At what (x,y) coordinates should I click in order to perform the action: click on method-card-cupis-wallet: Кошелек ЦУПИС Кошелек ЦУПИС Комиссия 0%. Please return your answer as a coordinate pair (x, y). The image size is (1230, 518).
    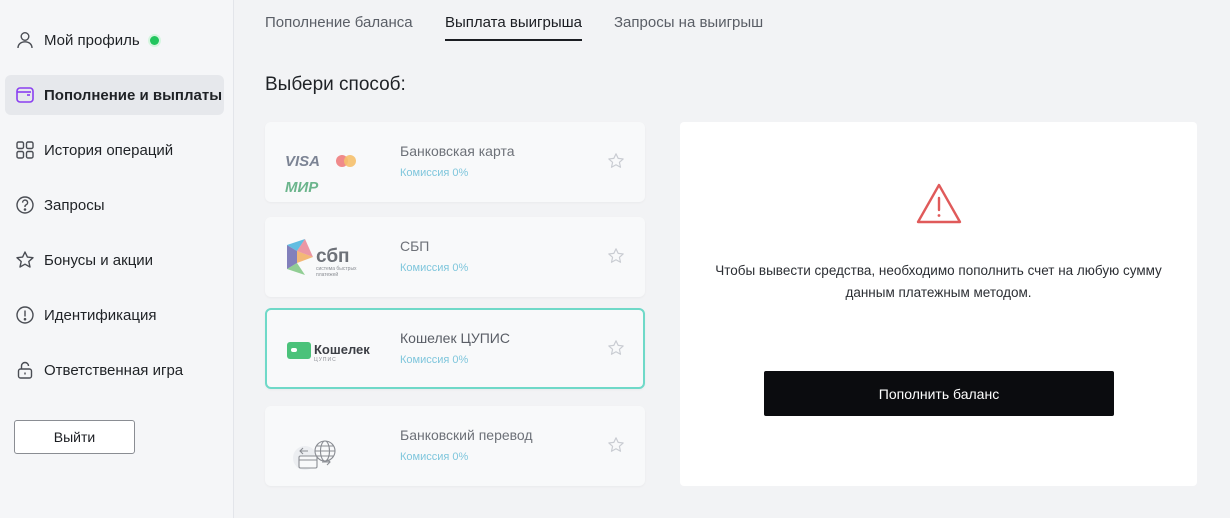
    Looking at the image, I should click on (455, 348).